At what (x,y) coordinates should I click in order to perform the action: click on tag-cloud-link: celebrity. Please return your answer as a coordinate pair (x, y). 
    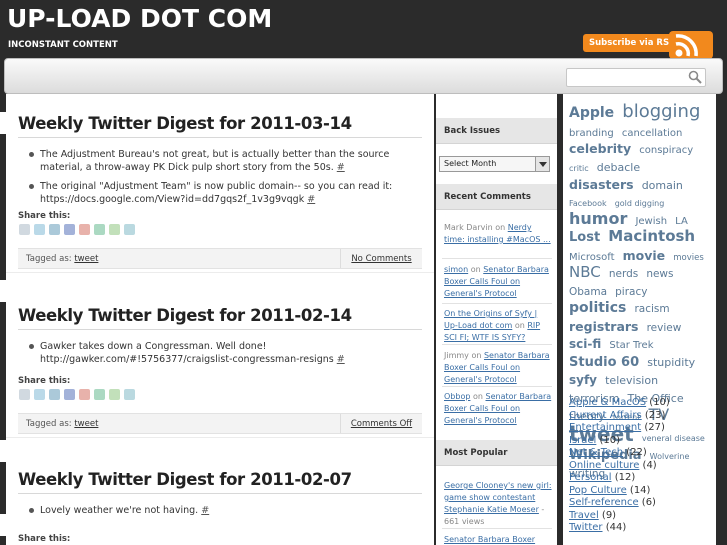
    Looking at the image, I should click on (600, 148).